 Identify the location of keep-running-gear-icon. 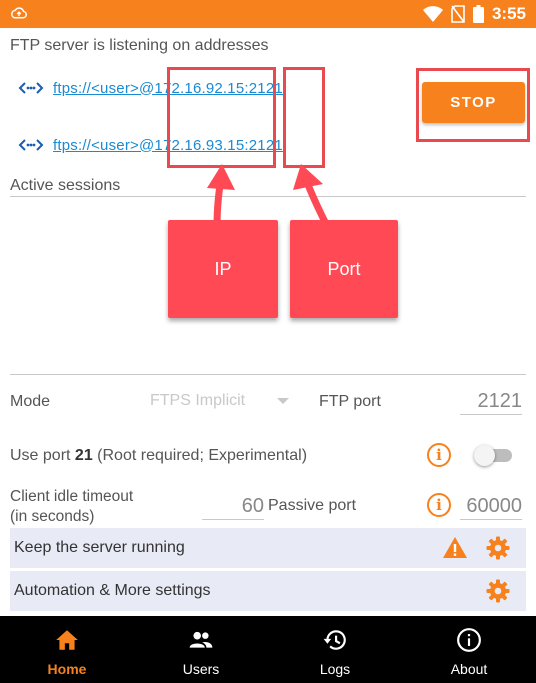
(498, 548).